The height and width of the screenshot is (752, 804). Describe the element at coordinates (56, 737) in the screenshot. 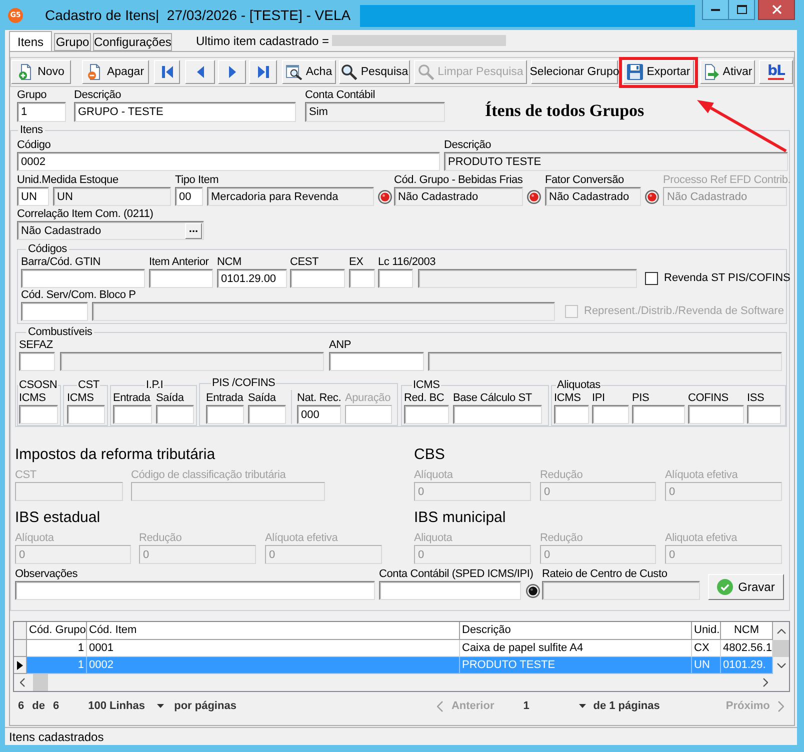

I see `status-text: Itens cadastrados` at that location.